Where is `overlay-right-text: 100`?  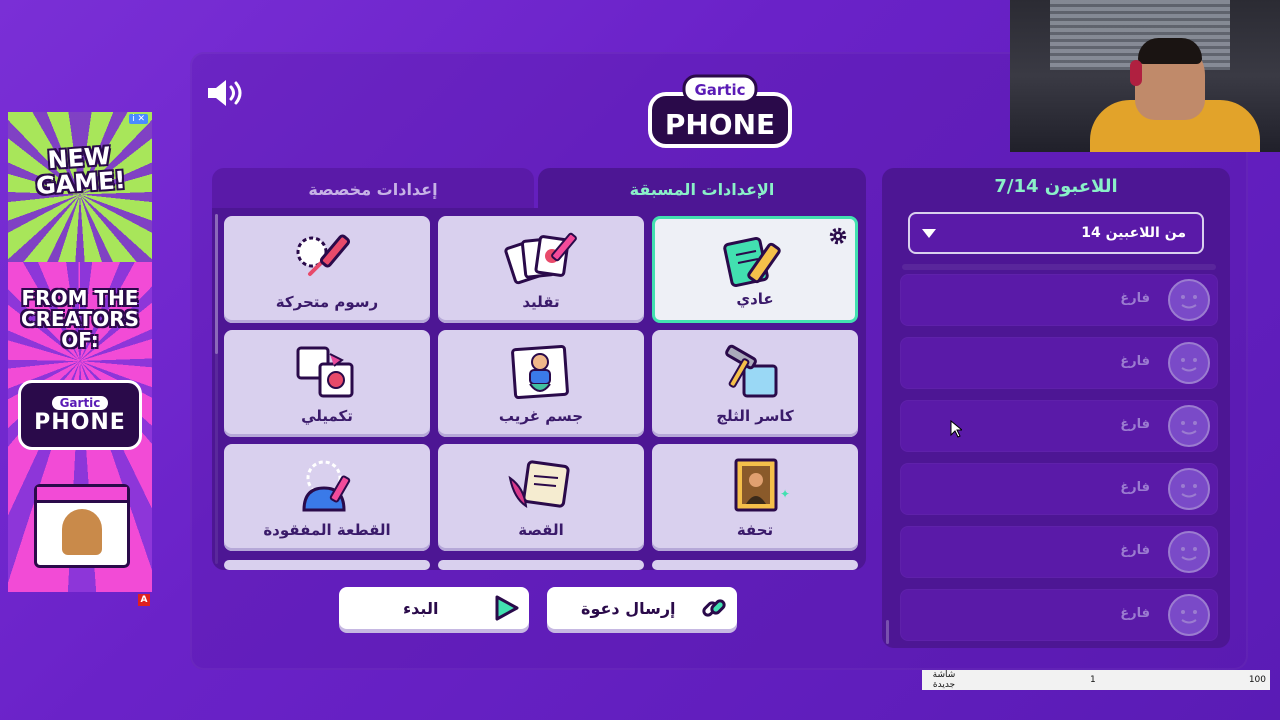 overlay-right-text: 100 is located at coordinates (1257, 680).